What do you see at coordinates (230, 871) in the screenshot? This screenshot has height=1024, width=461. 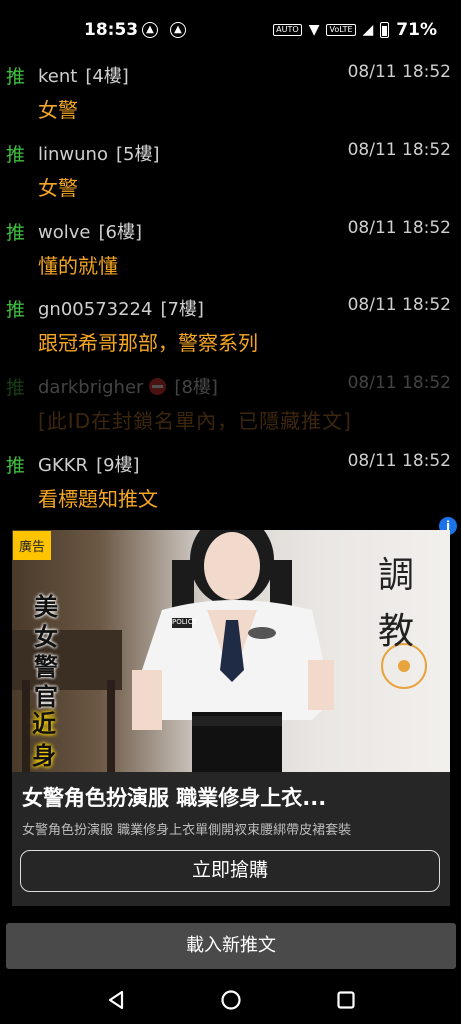 I see `ad-cta-button: 立即搶購` at bounding box center [230, 871].